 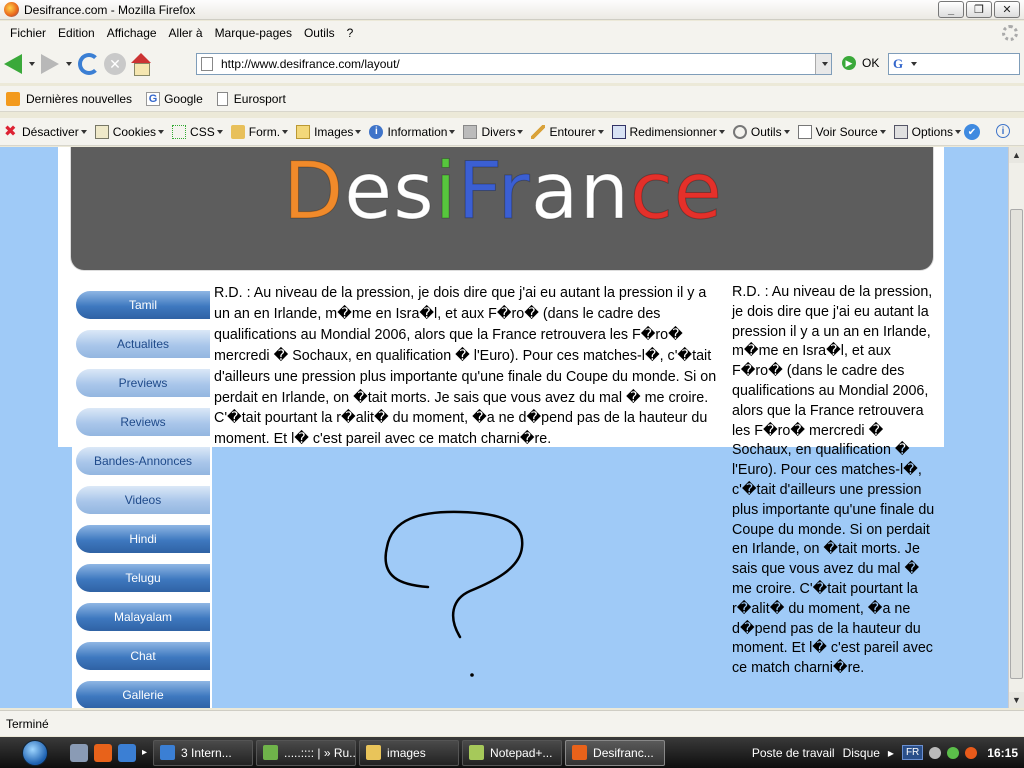 I want to click on go-button: ▶ OK, so click(x=860, y=63).